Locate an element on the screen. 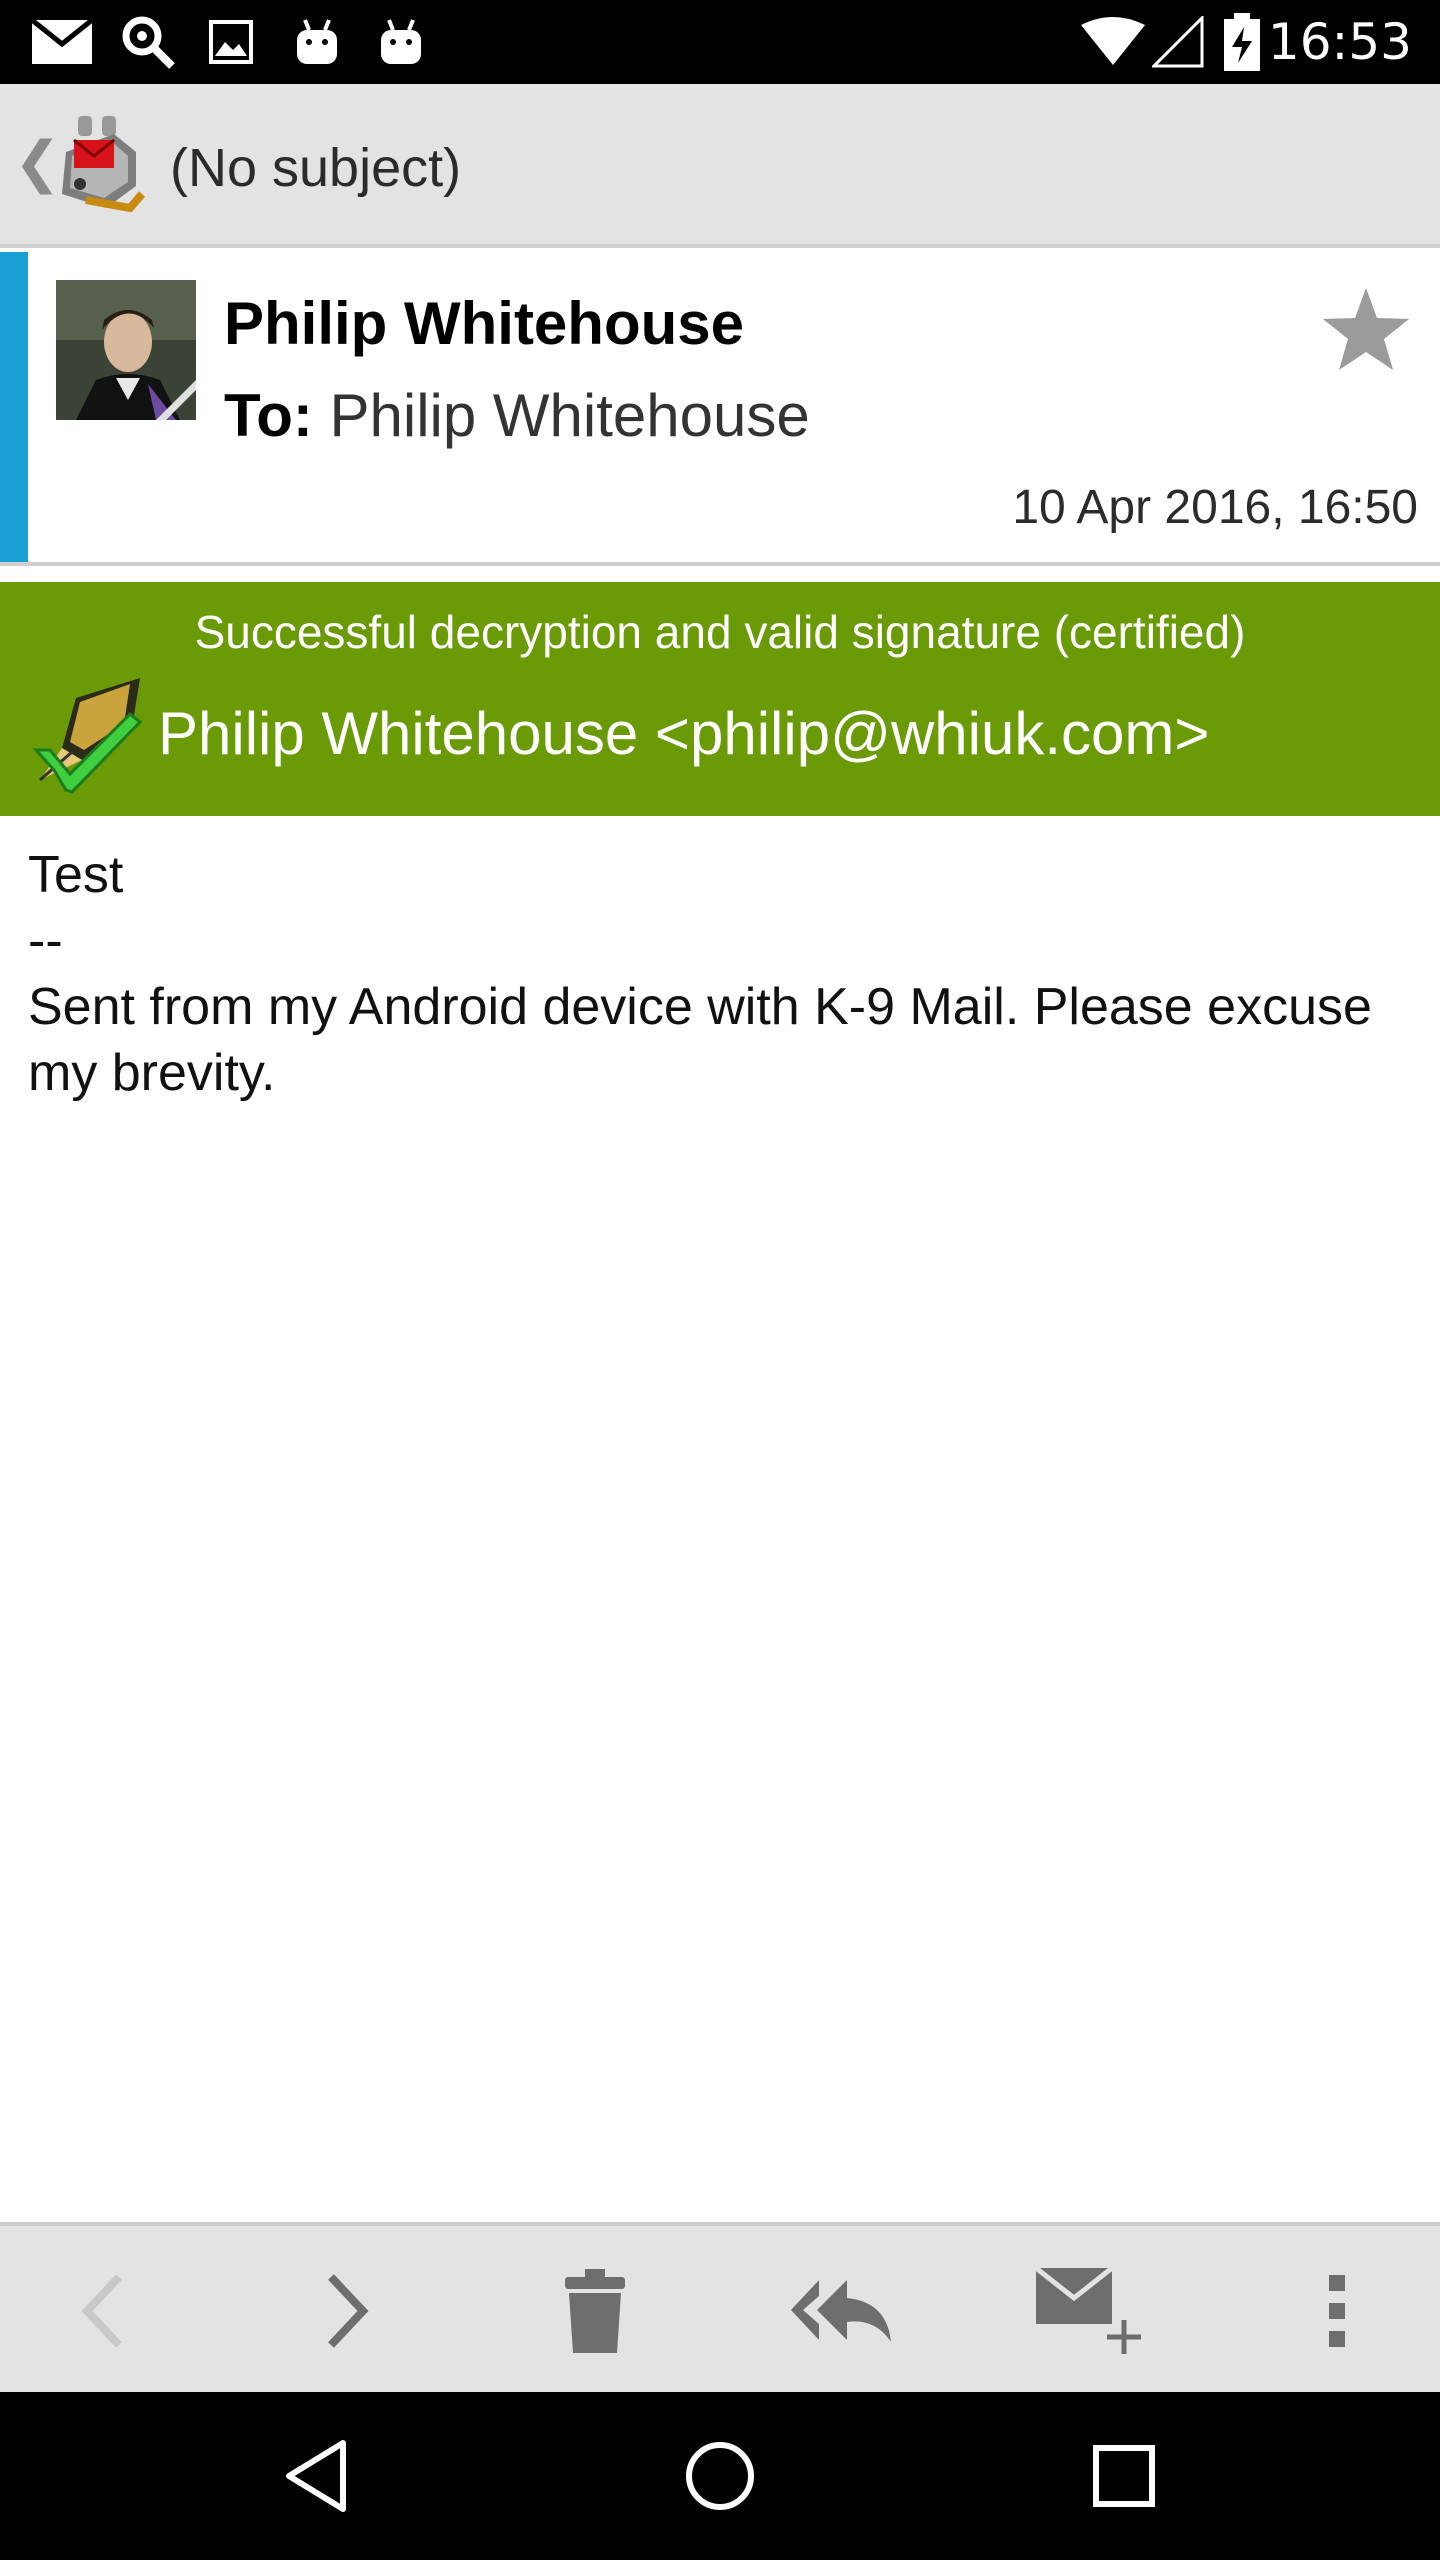  message-header: Philip Whitehouse To is located at coordinates (720, 409).